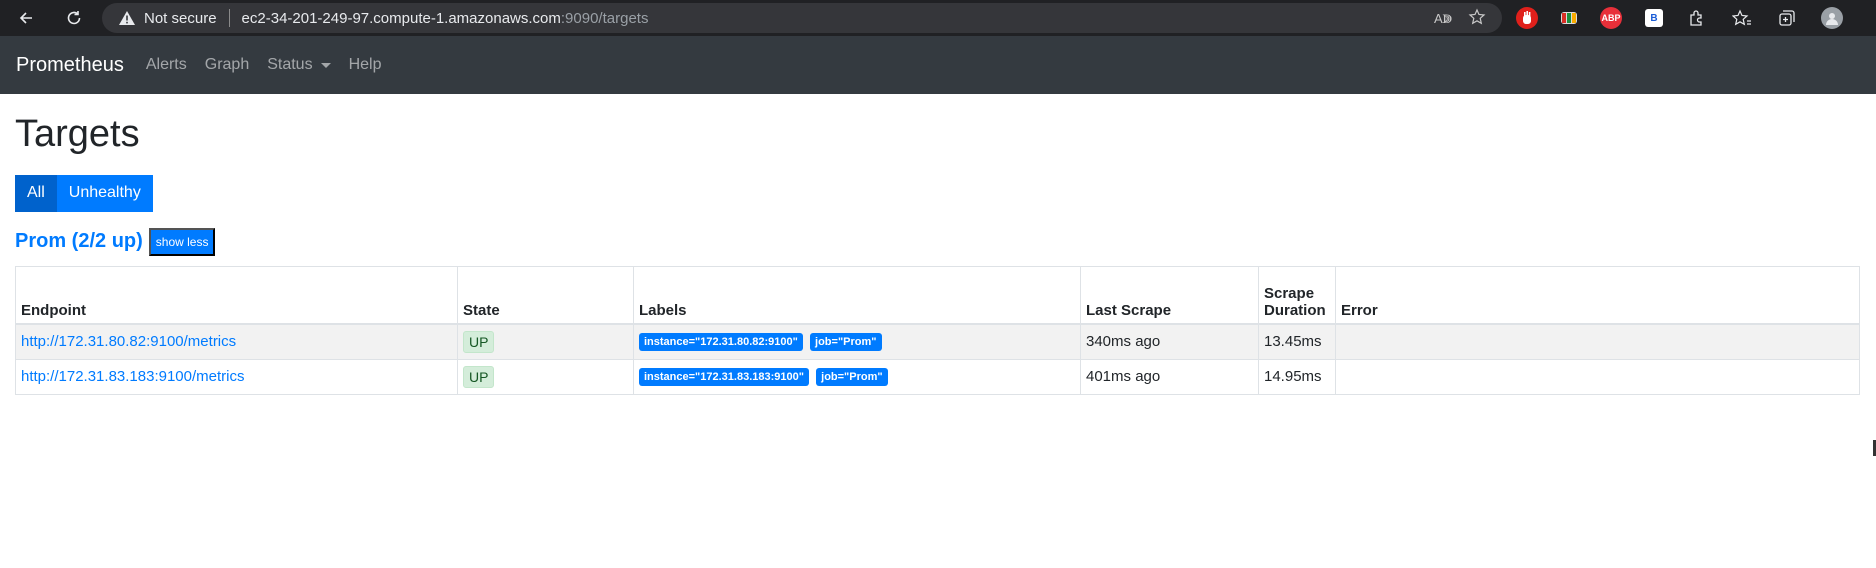 The width and height of the screenshot is (1876, 568). What do you see at coordinates (1443, 19) in the screenshot?
I see `read-aloud-icon: Aↇ` at bounding box center [1443, 19].